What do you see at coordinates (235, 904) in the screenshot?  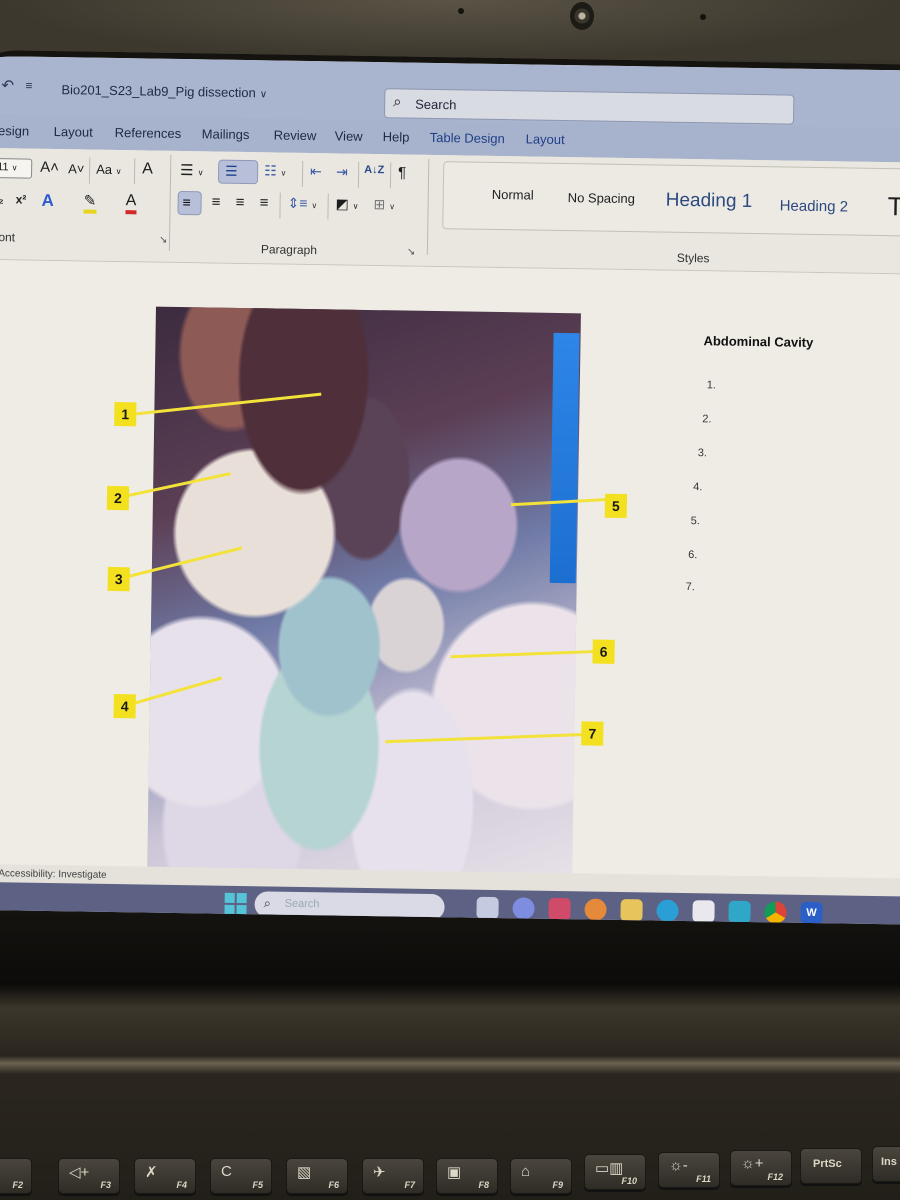 I see `start-button` at bounding box center [235, 904].